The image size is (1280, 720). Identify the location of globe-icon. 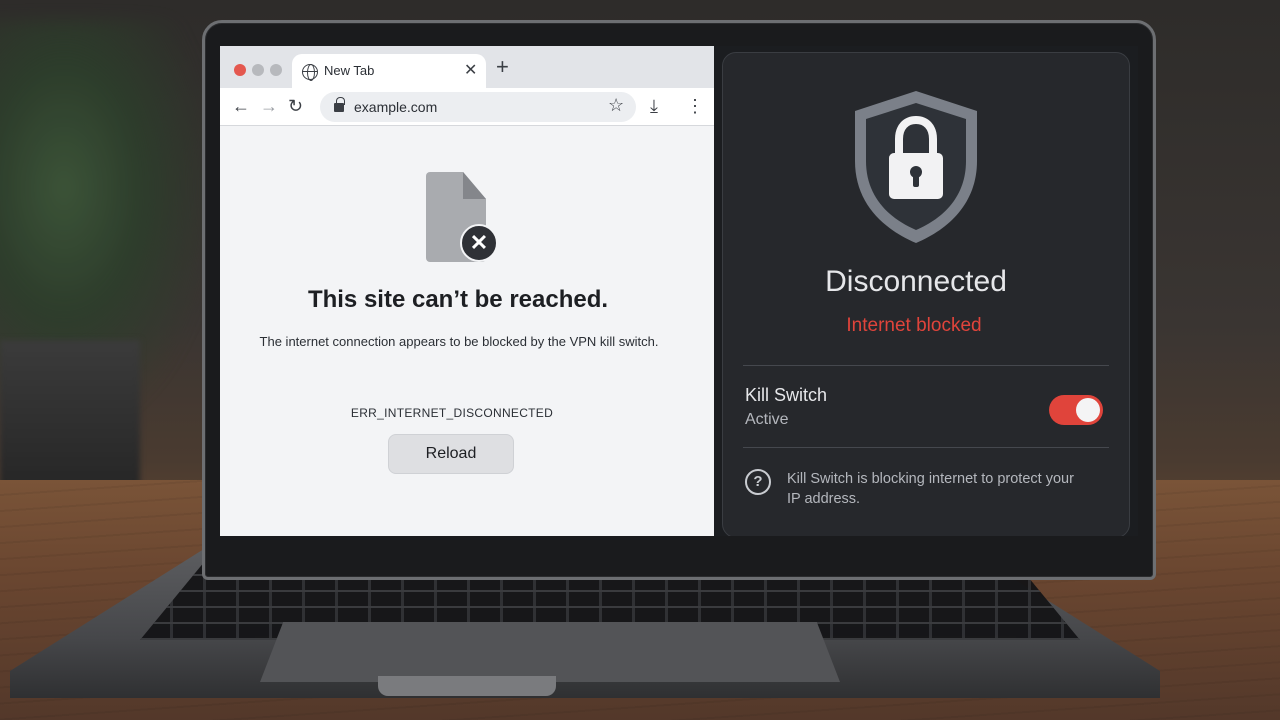
(310, 72).